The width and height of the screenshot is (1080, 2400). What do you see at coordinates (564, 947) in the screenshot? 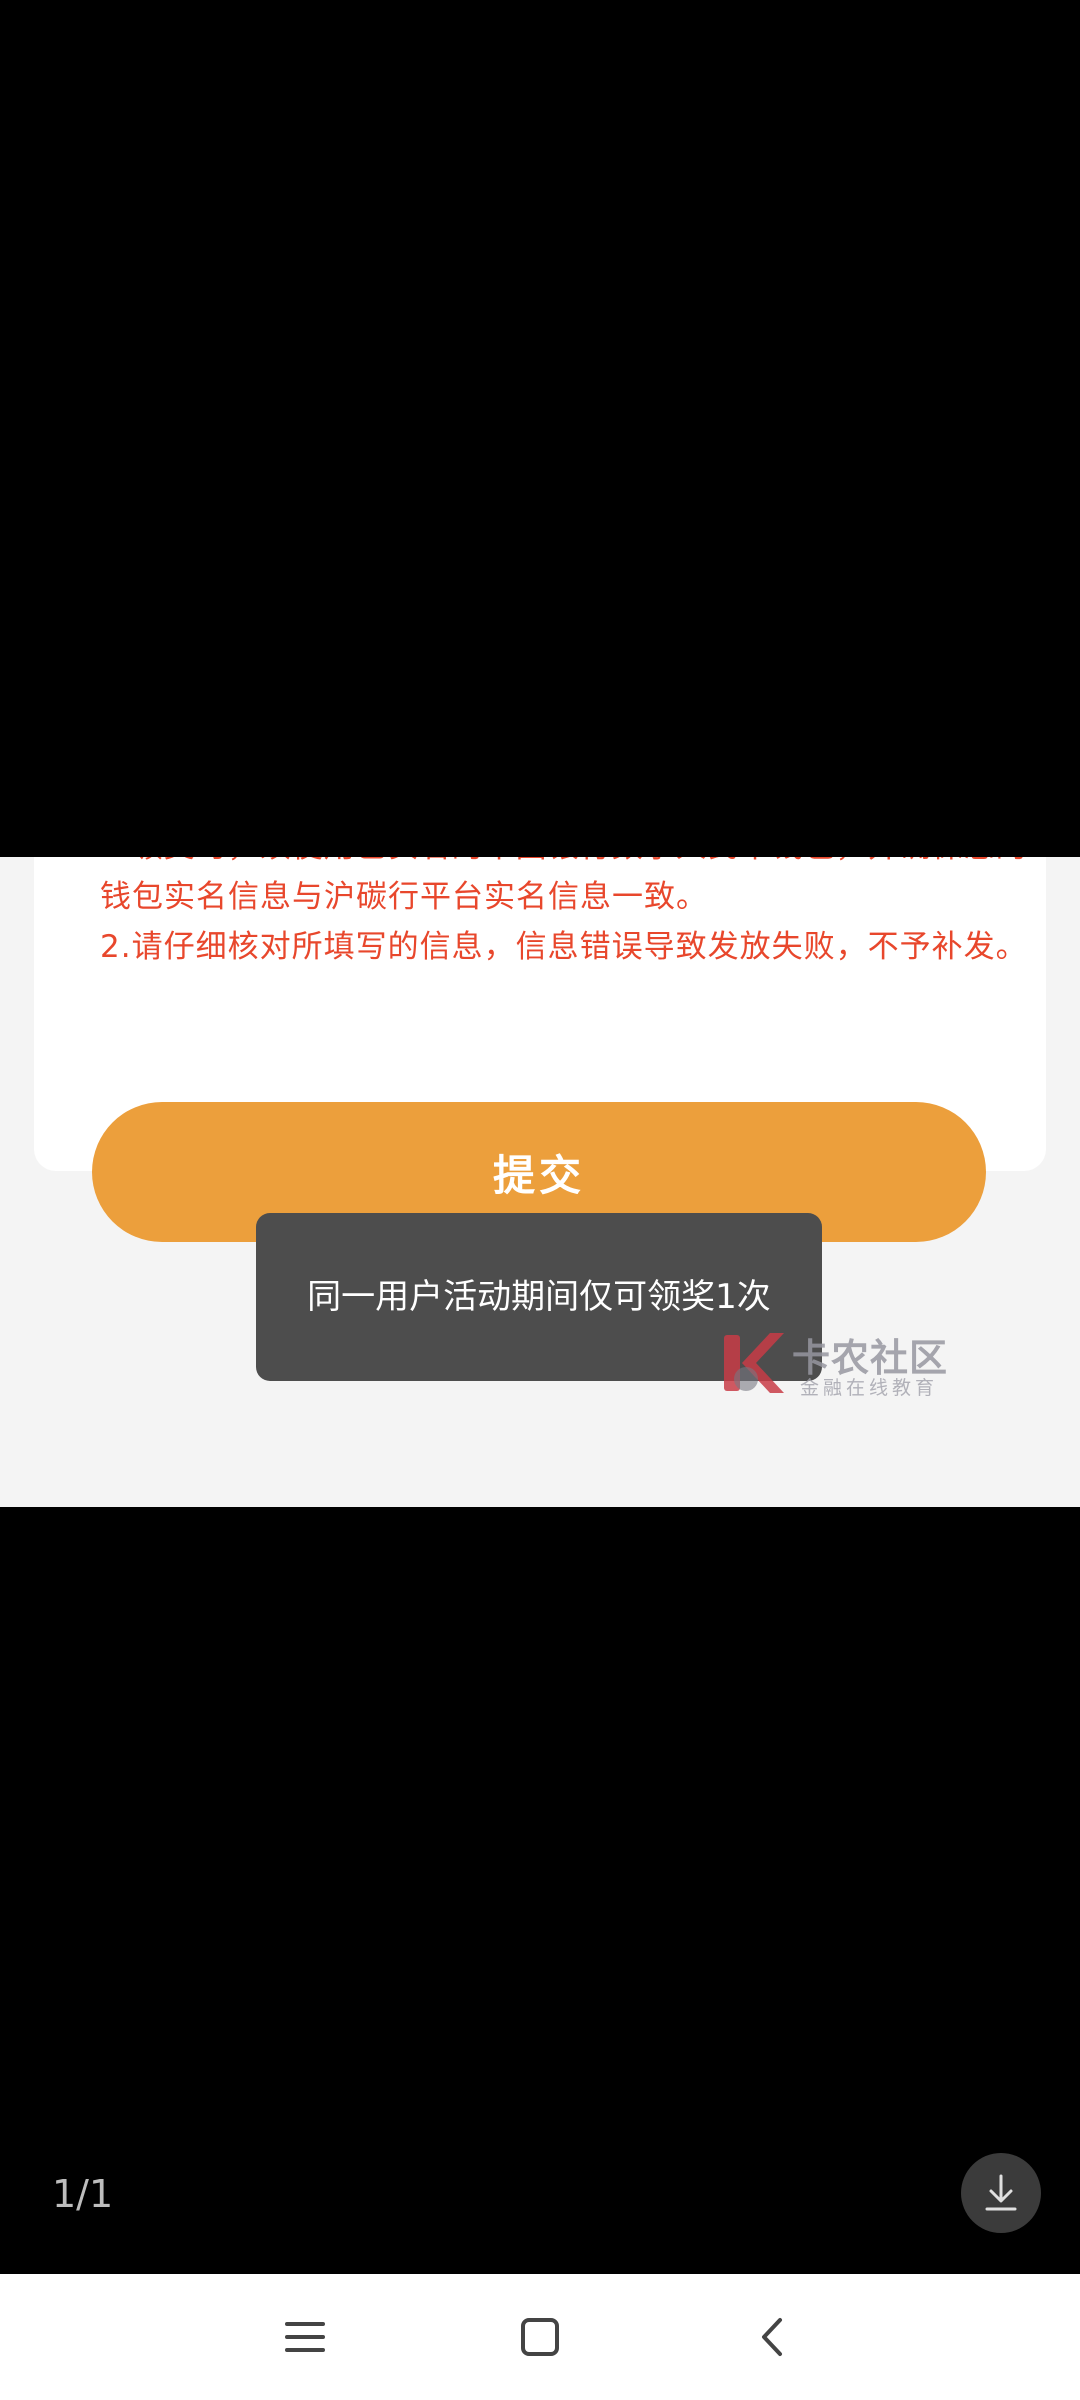
I see `notice-line-2: 2.请仔细核对所填写的信息，信息错误导致发放失败，不予补发。` at bounding box center [564, 947].